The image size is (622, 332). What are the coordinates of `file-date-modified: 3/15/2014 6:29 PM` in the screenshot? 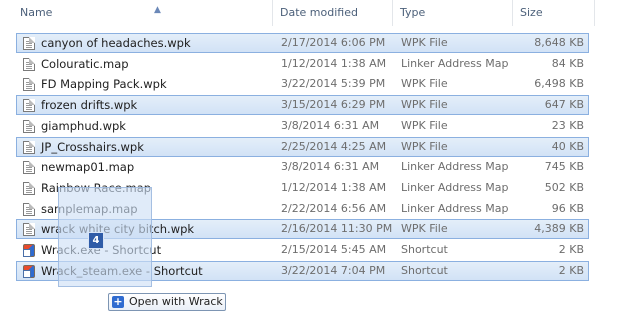 It's located at (333, 105).